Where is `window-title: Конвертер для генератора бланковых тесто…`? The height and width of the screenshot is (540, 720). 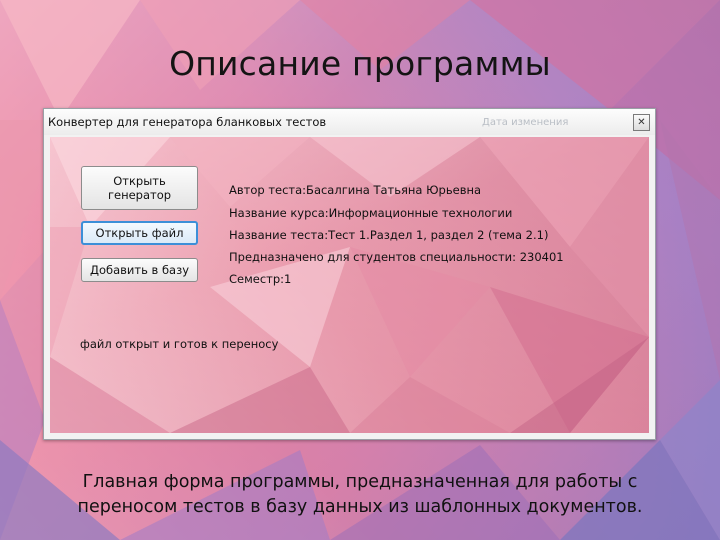
window-title: Конвертер для генератора бланковых тесто… is located at coordinates (187, 122).